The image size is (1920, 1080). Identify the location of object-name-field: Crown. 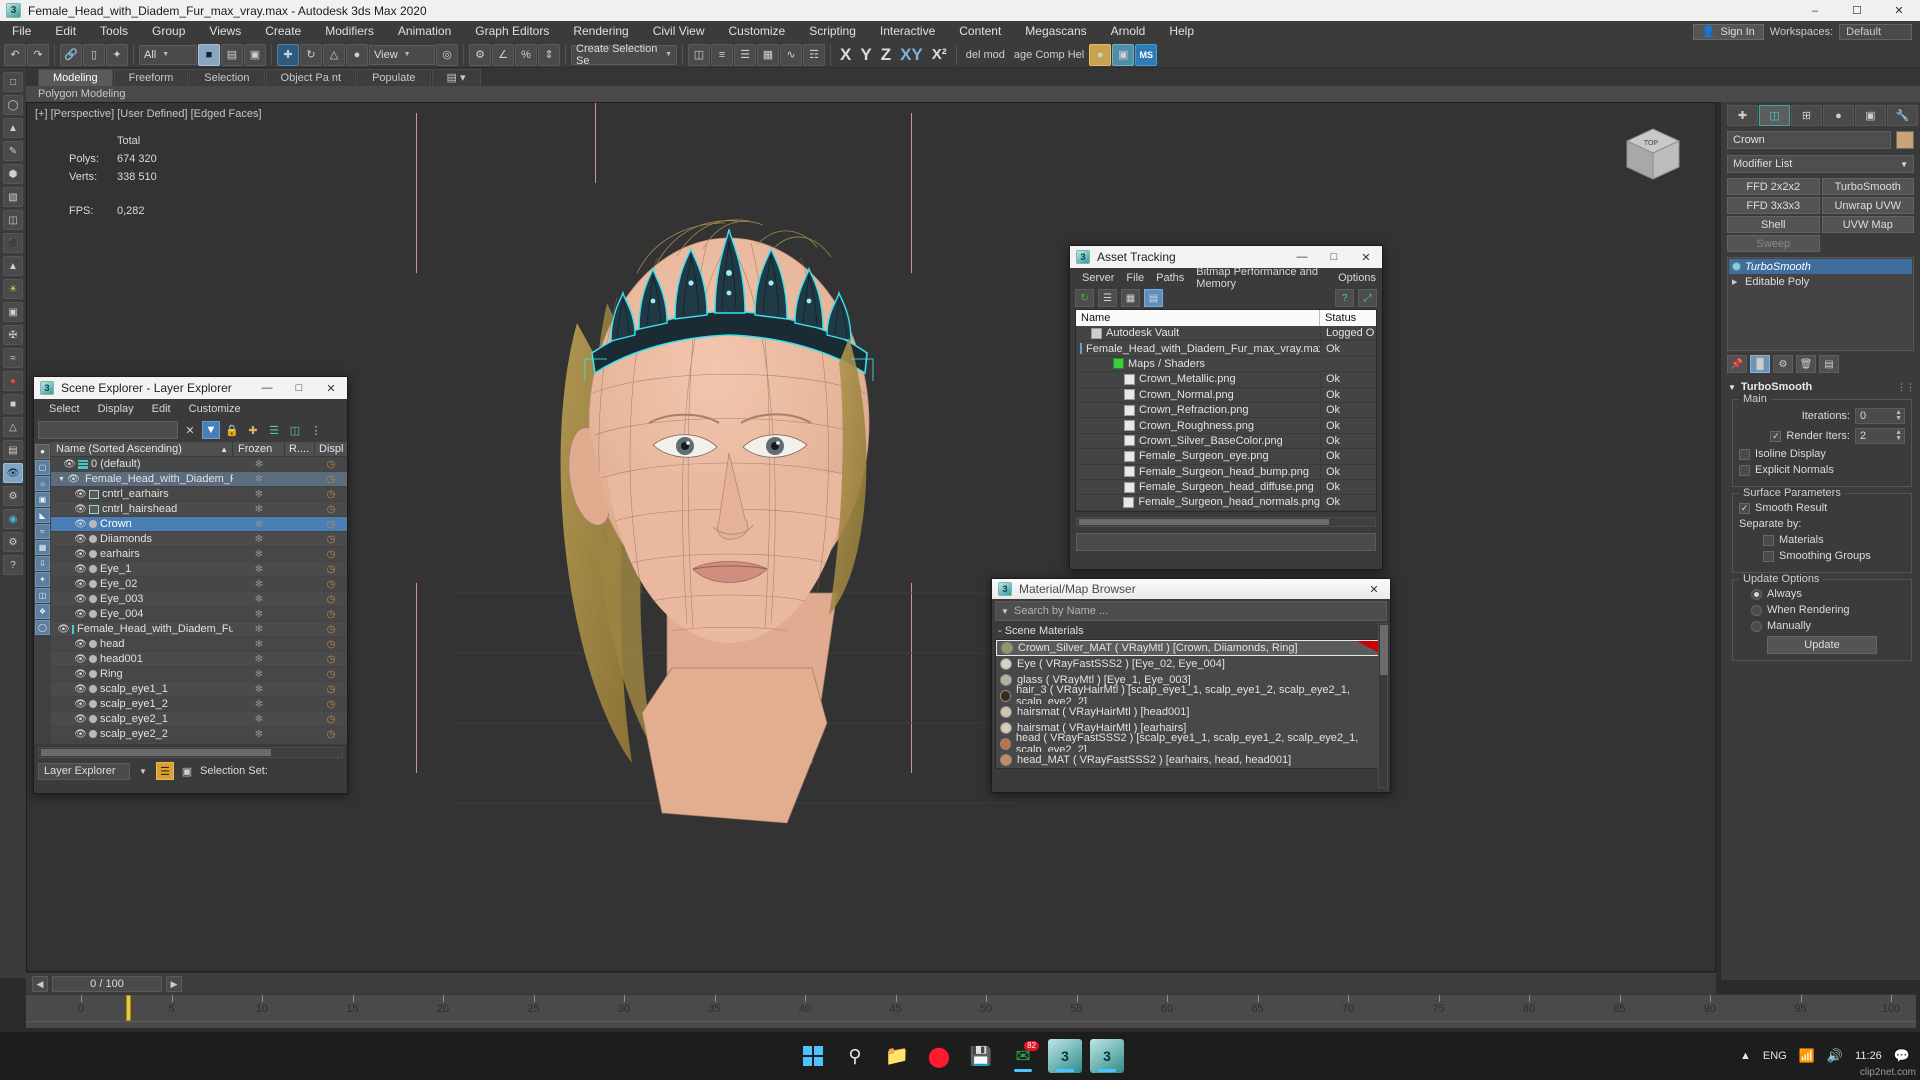
(1809, 140).